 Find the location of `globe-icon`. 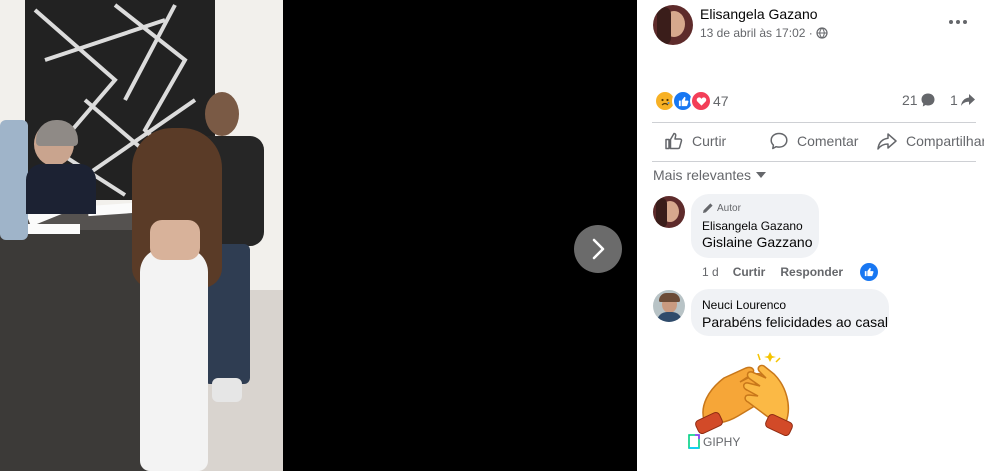

globe-icon is located at coordinates (822, 33).